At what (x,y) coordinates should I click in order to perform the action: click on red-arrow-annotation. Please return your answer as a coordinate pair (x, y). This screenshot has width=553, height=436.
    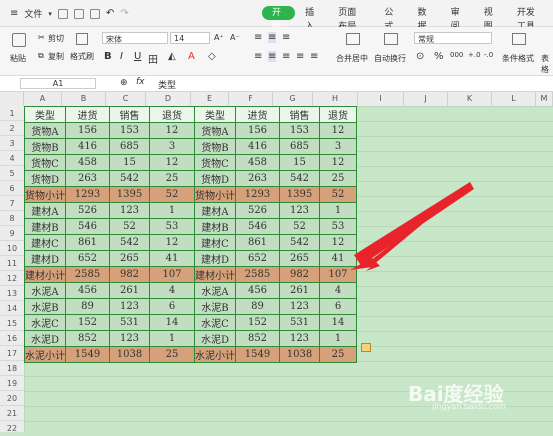
    Looking at the image, I should click on (412, 226).